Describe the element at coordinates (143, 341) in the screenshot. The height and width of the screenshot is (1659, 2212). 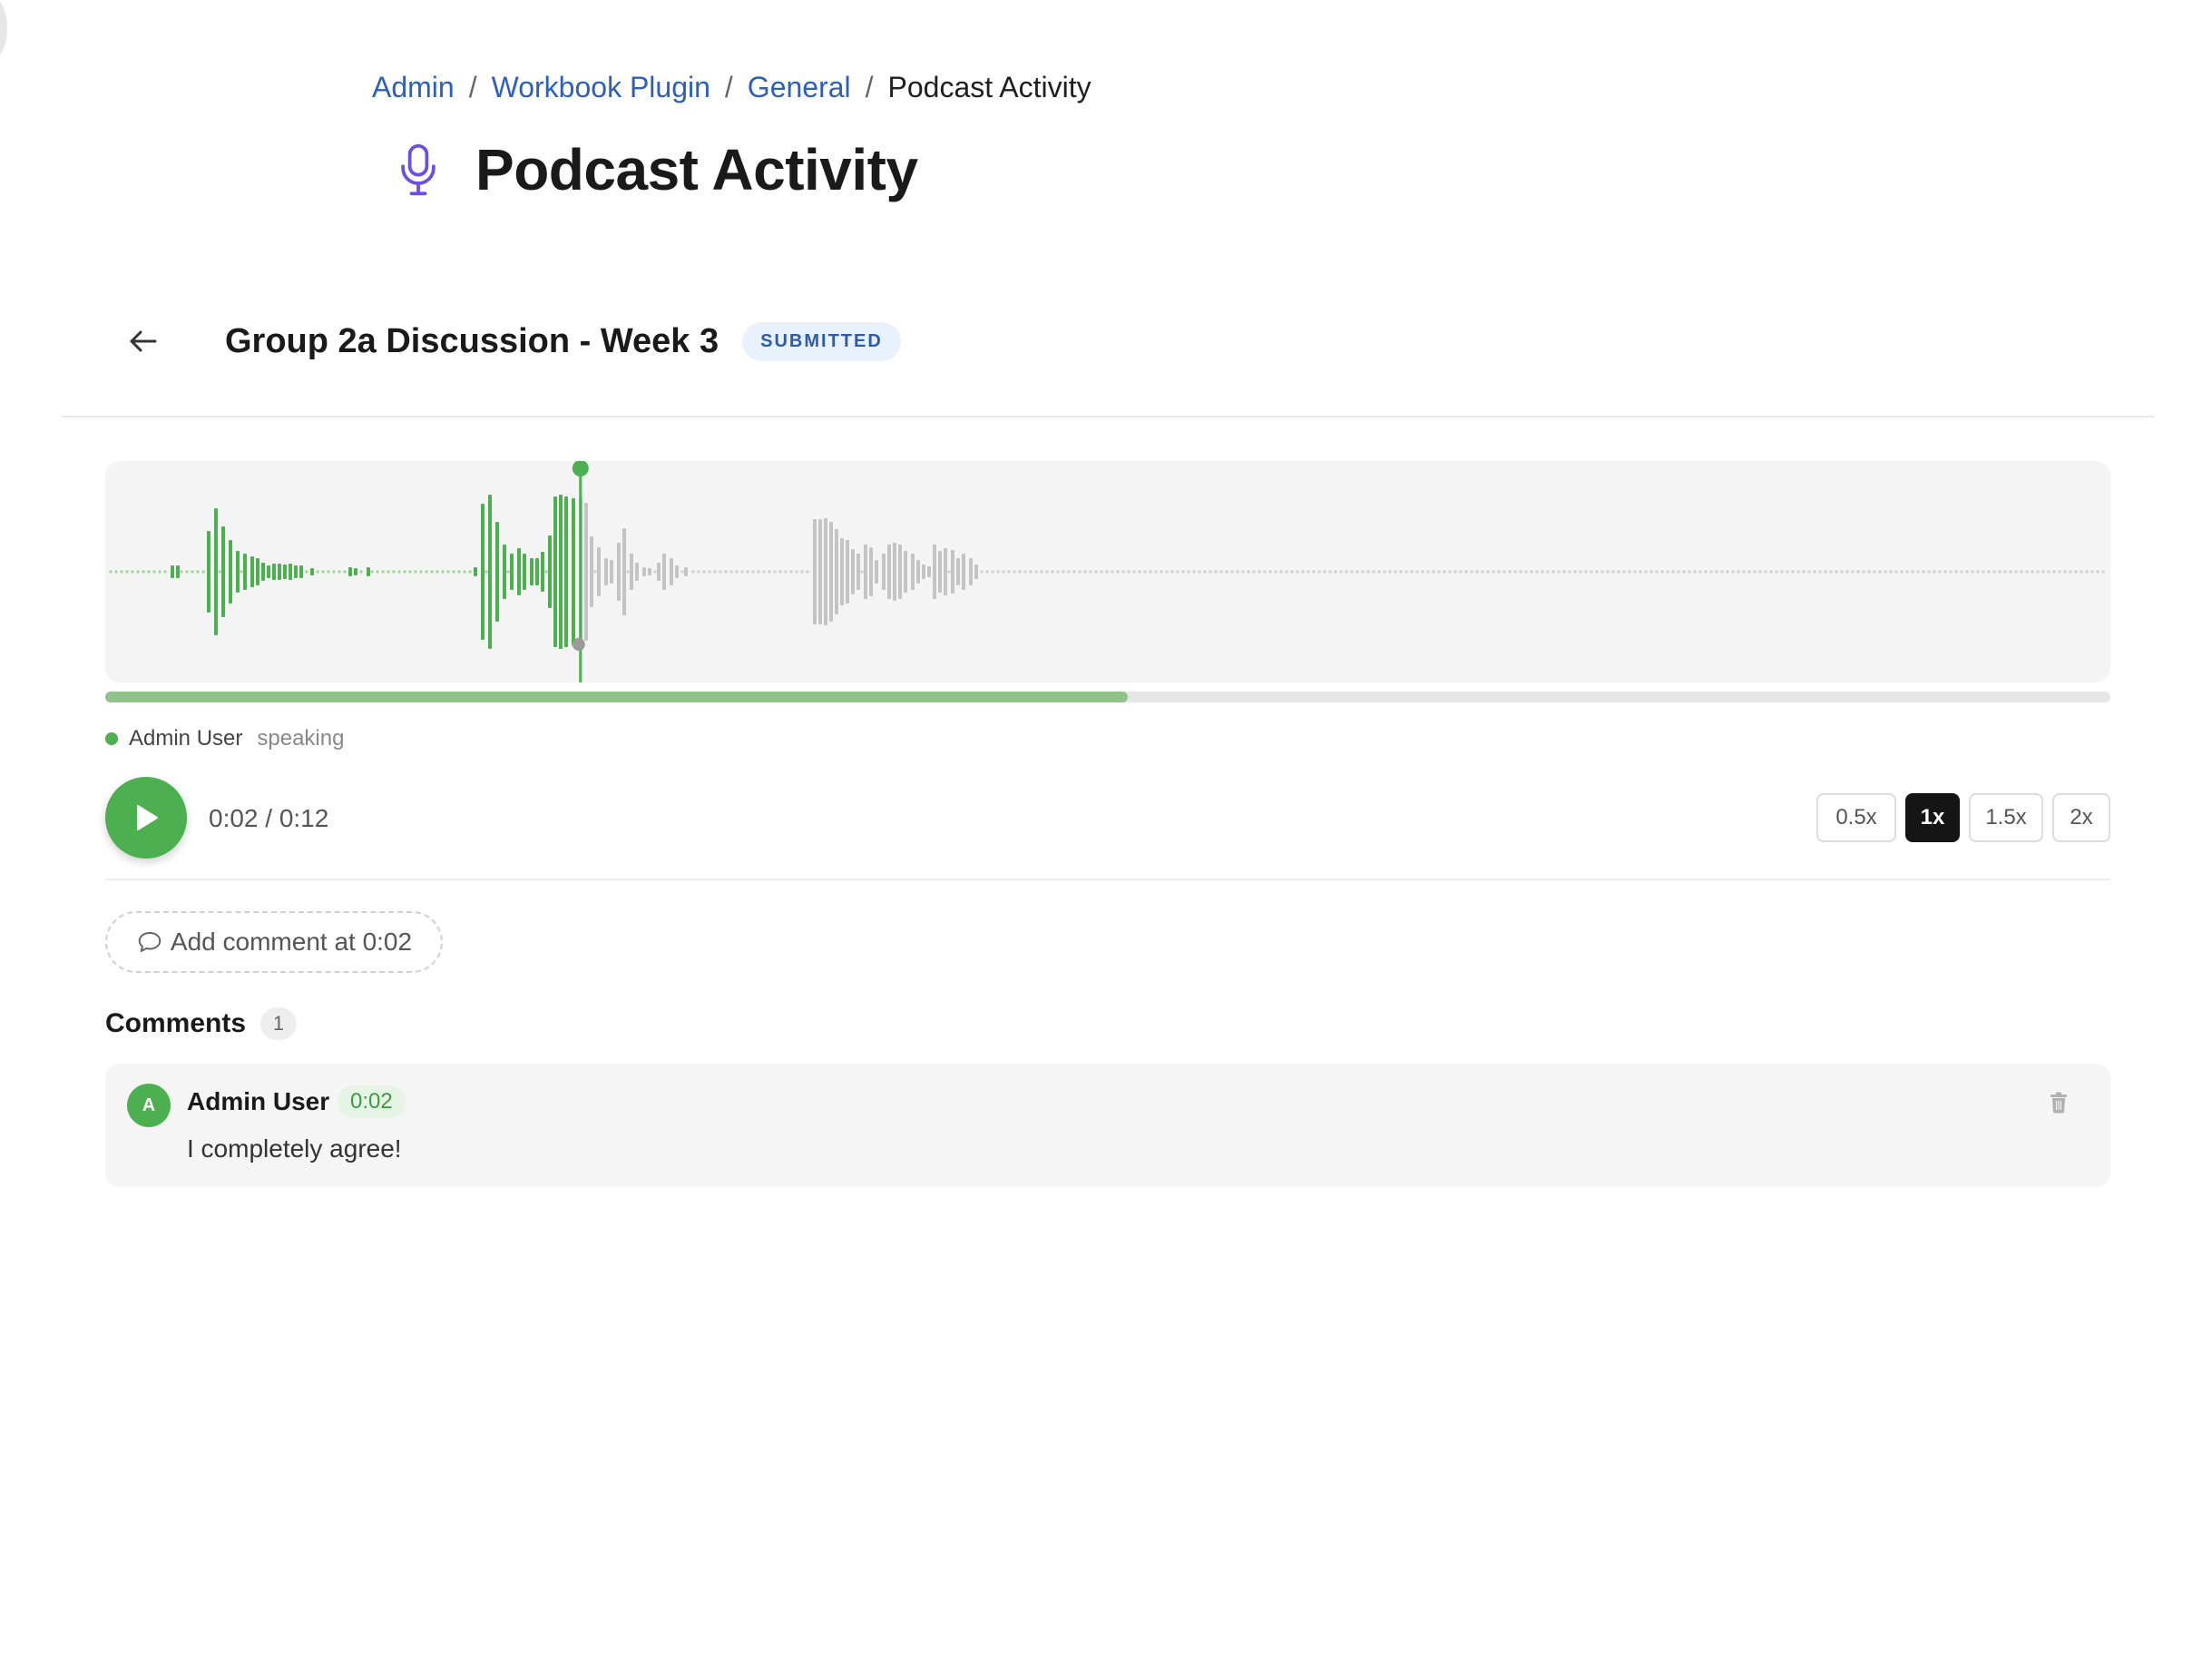
I see `back-button` at that location.